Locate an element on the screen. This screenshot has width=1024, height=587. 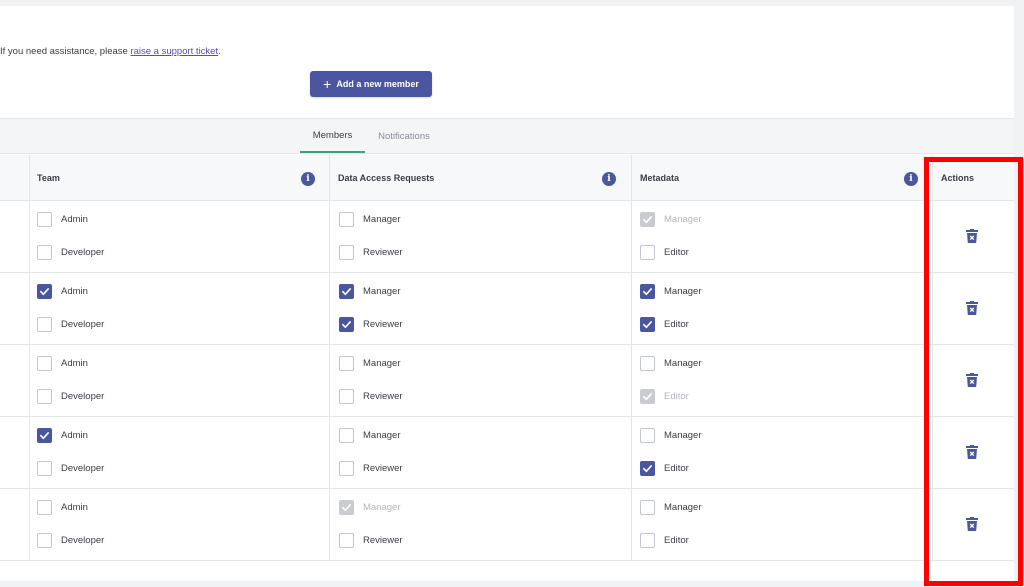
plus-icon: + is located at coordinates (327, 83).